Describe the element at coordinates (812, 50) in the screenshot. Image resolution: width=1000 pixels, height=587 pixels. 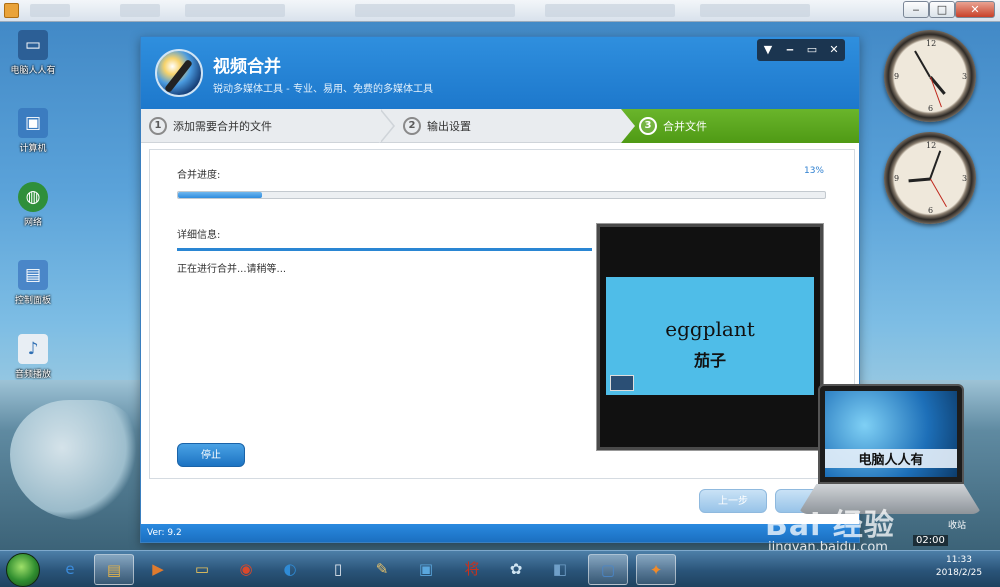
I see `app-maximize-icon: ▭` at that location.